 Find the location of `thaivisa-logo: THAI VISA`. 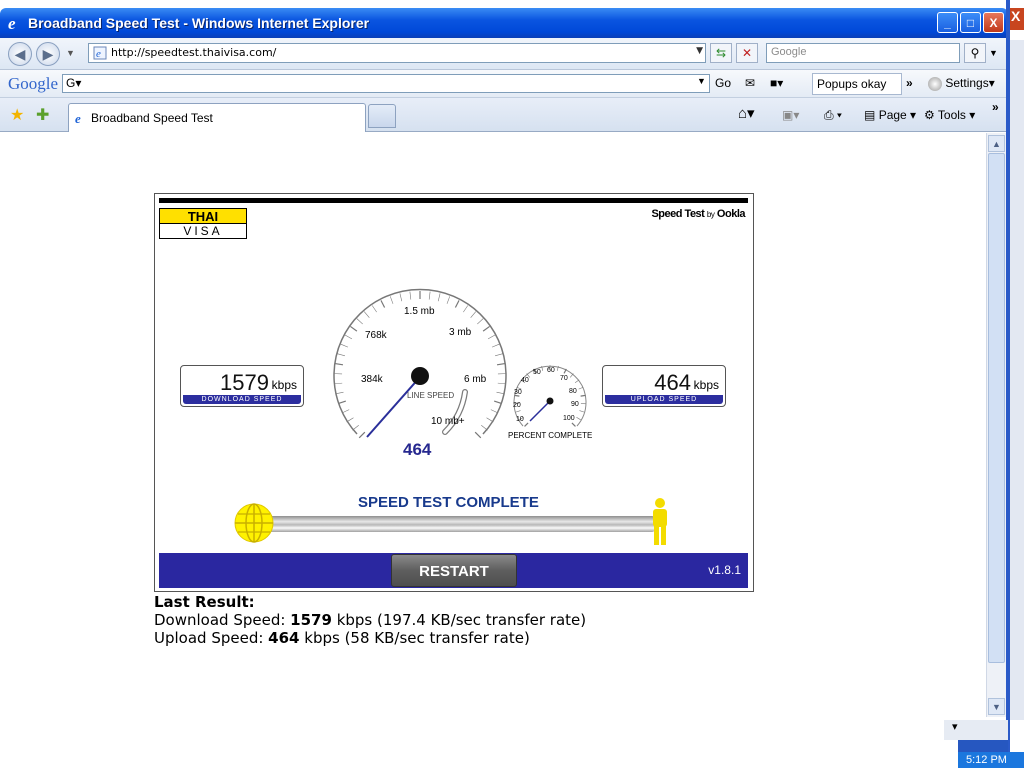

thaivisa-logo: THAI VISA is located at coordinates (203, 223).